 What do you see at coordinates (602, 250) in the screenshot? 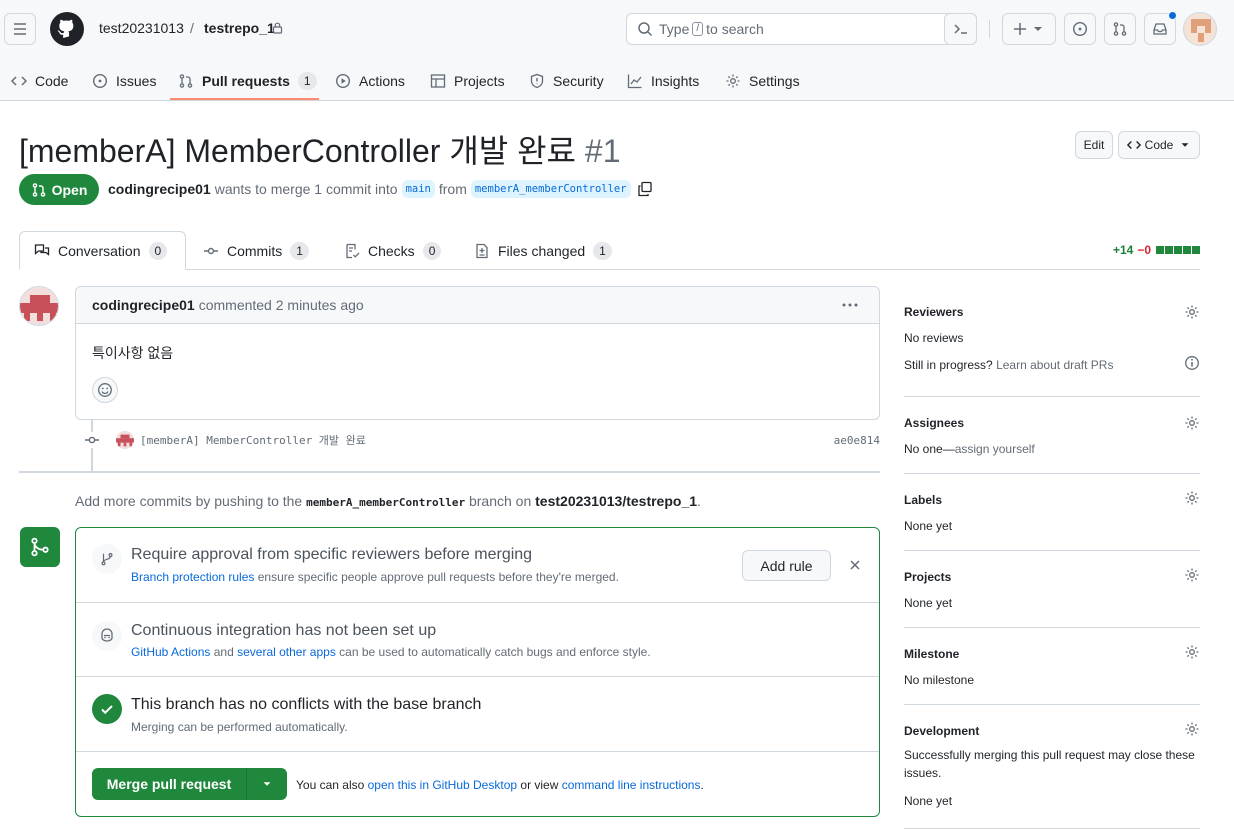
I see `tab-files-changed-count: 1` at bounding box center [602, 250].